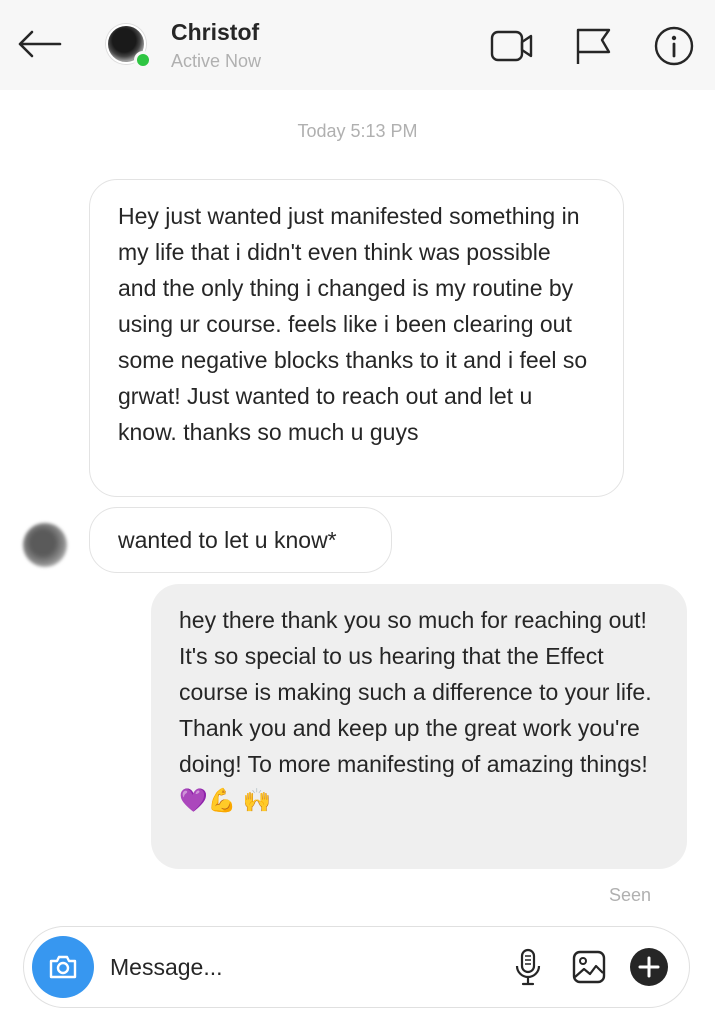  I want to click on report-button, so click(593, 46).